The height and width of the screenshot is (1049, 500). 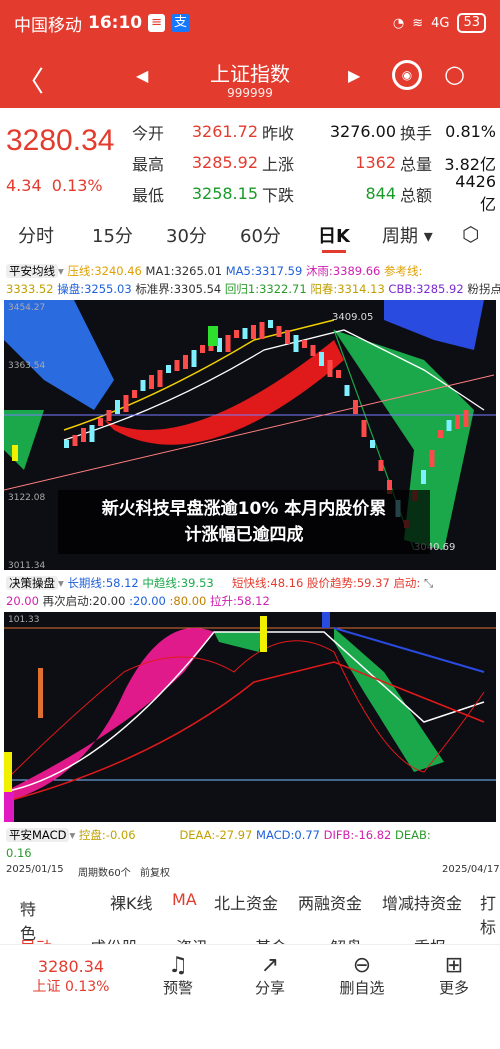 I want to click on time-label: 16:10, so click(x=115, y=23).